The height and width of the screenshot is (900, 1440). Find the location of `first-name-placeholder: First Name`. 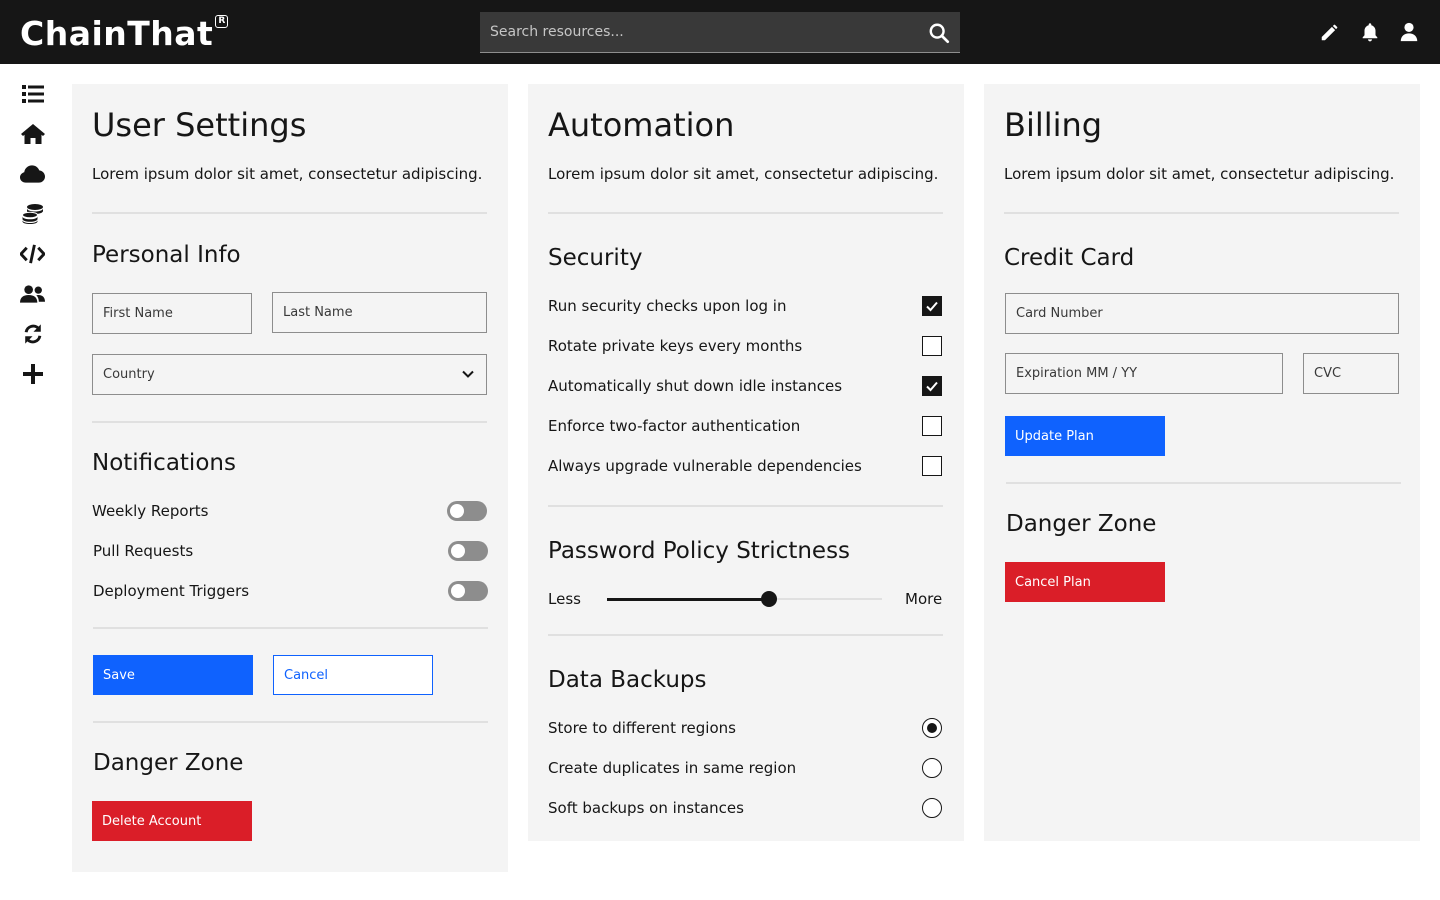

first-name-placeholder: First Name is located at coordinates (138, 313).